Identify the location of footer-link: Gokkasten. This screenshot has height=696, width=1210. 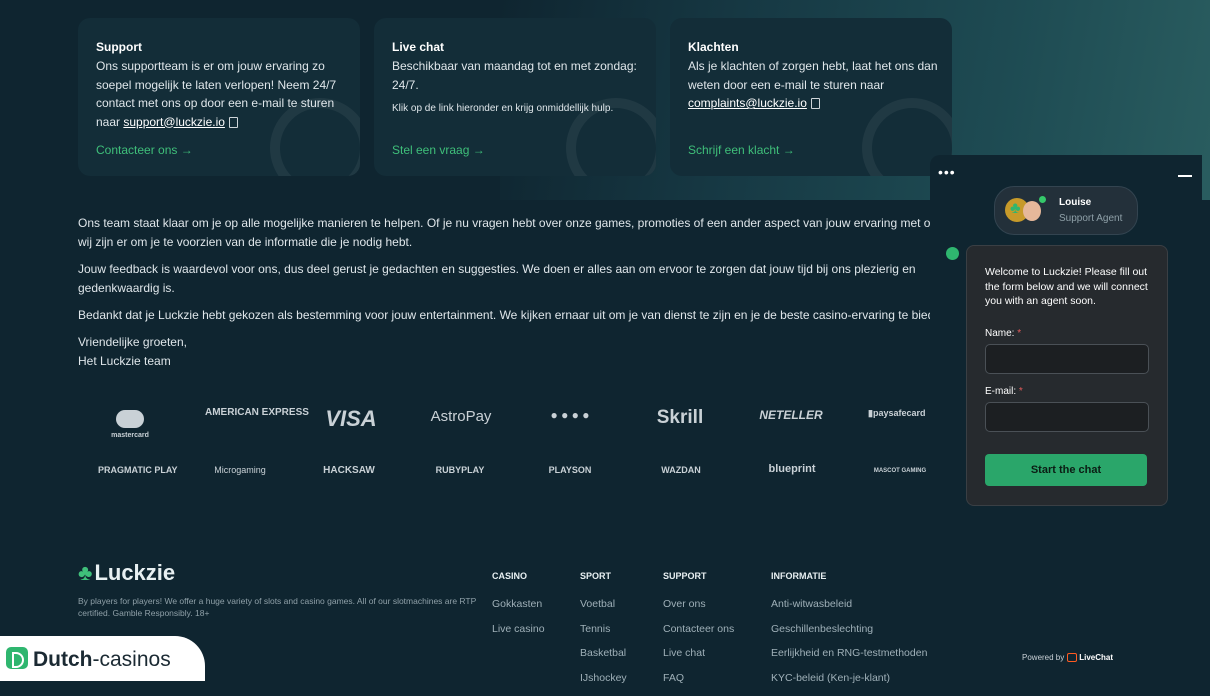
(518, 610).